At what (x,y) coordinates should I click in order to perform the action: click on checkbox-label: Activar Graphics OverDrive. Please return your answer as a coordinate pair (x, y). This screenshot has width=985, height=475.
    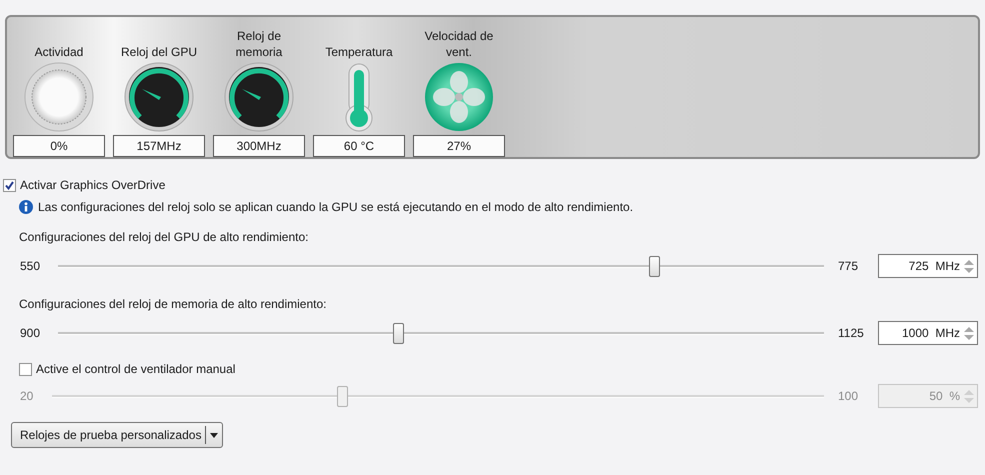
    Looking at the image, I should click on (93, 185).